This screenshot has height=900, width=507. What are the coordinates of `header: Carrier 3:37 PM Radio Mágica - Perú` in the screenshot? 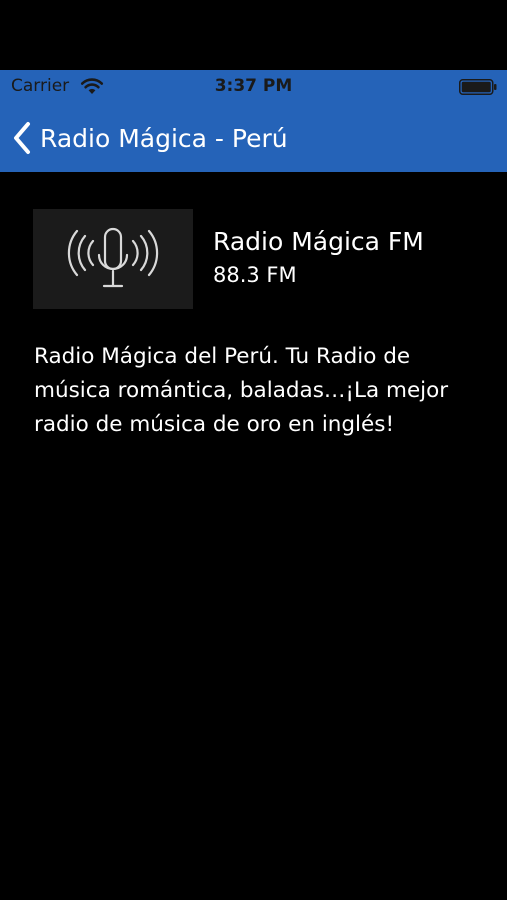 It's located at (253, 121).